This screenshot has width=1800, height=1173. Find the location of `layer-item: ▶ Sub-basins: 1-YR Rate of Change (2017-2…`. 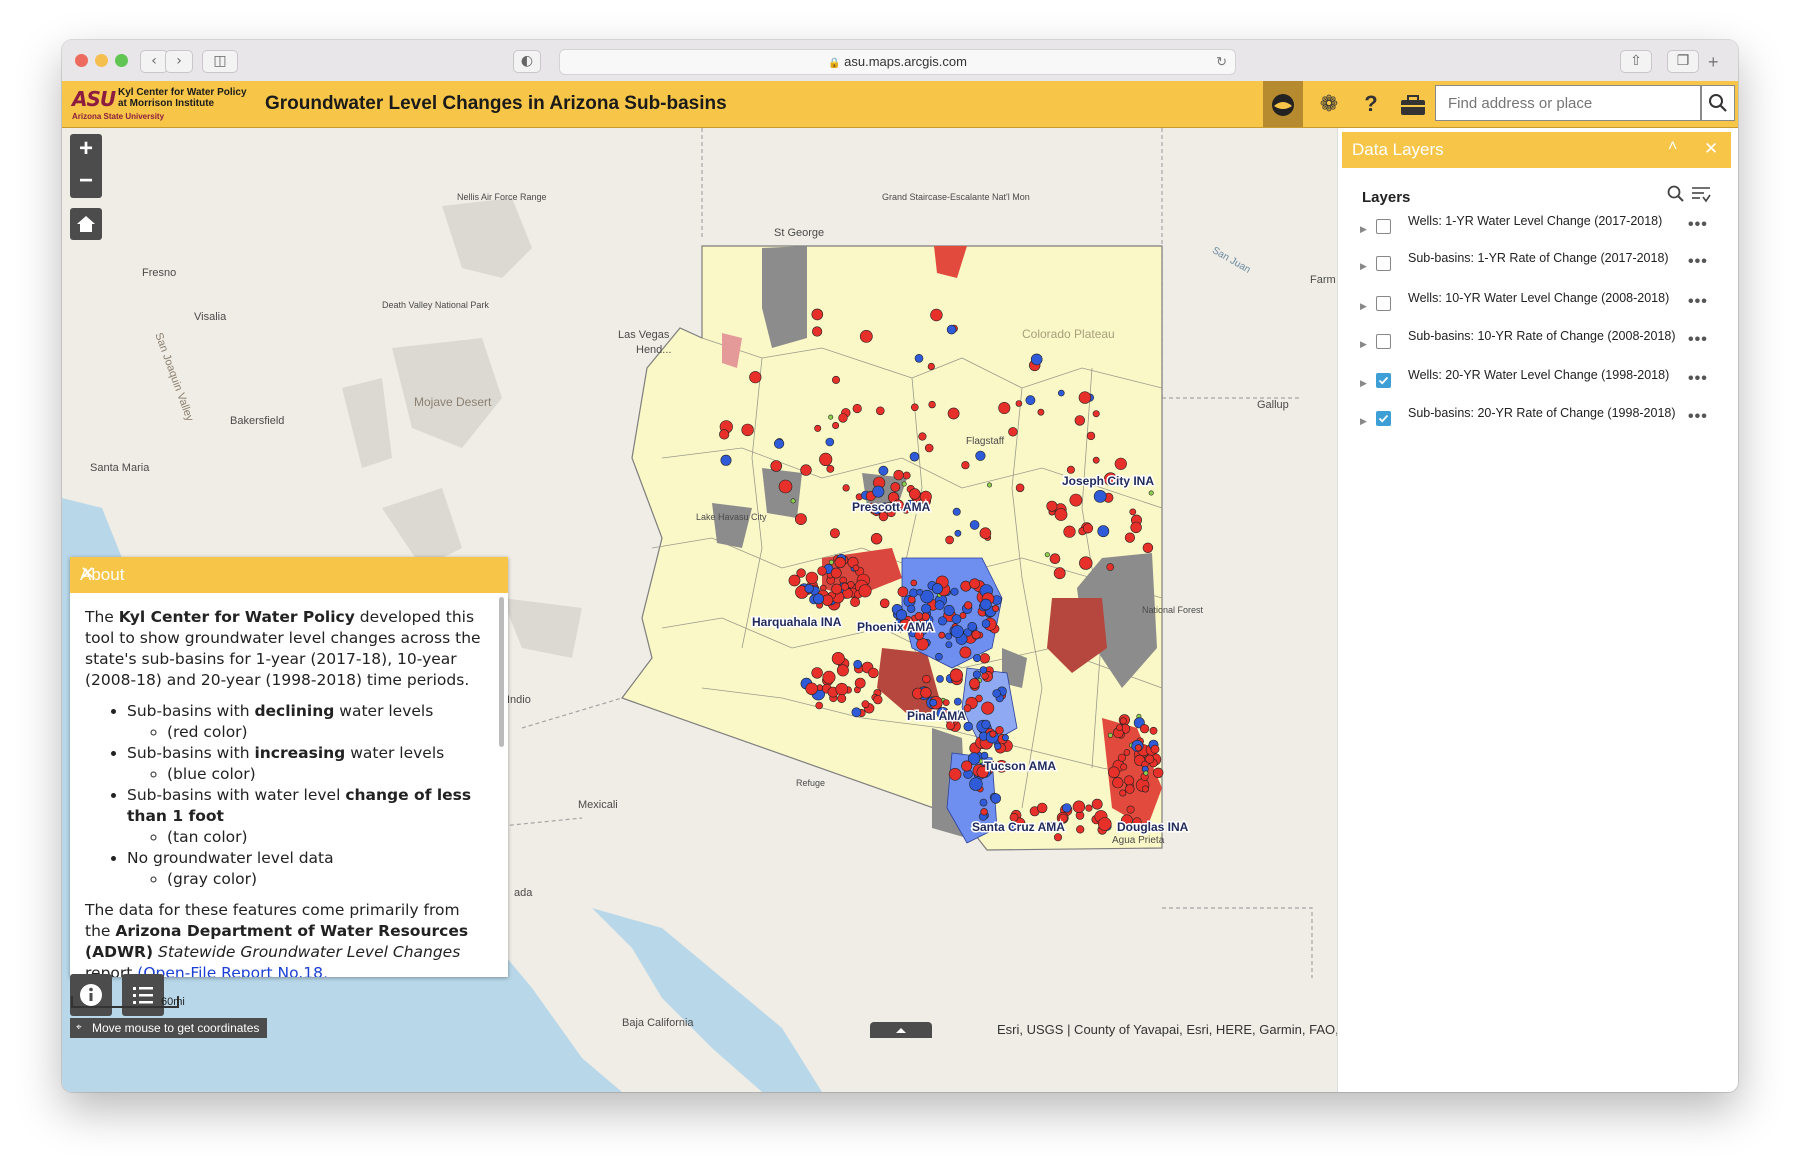

layer-item: ▶ Sub-basins: 1-YR Rate of Change (2017-2… is located at coordinates (1543, 271).